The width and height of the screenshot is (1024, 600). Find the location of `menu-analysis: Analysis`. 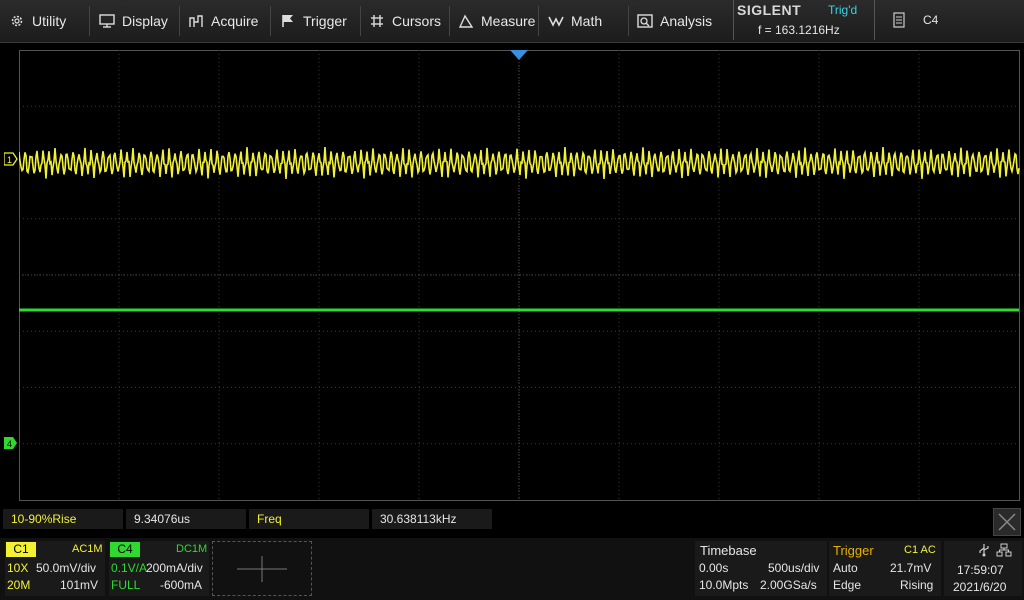

menu-analysis: Analysis is located at coordinates (674, 21).